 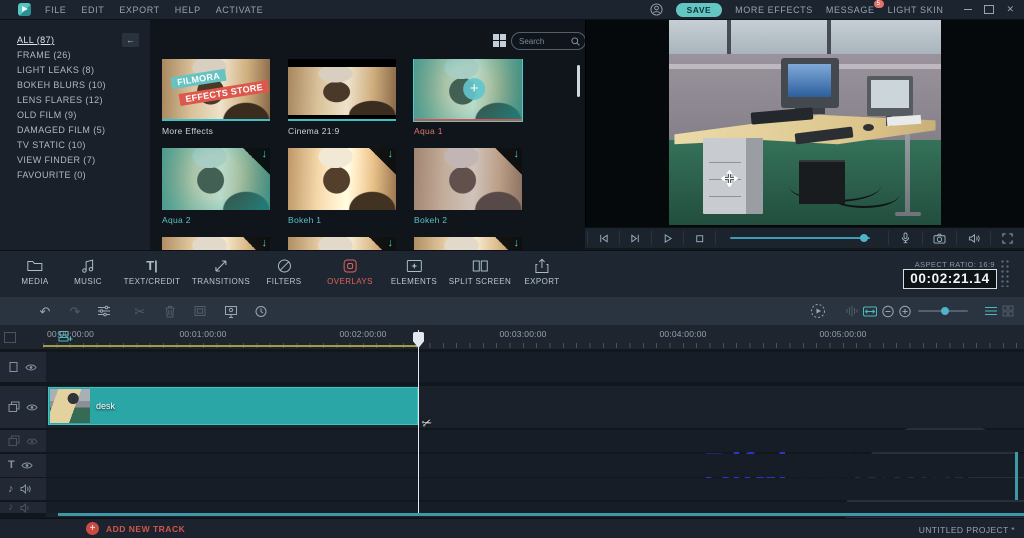 I want to click on search-box, so click(x=548, y=41).